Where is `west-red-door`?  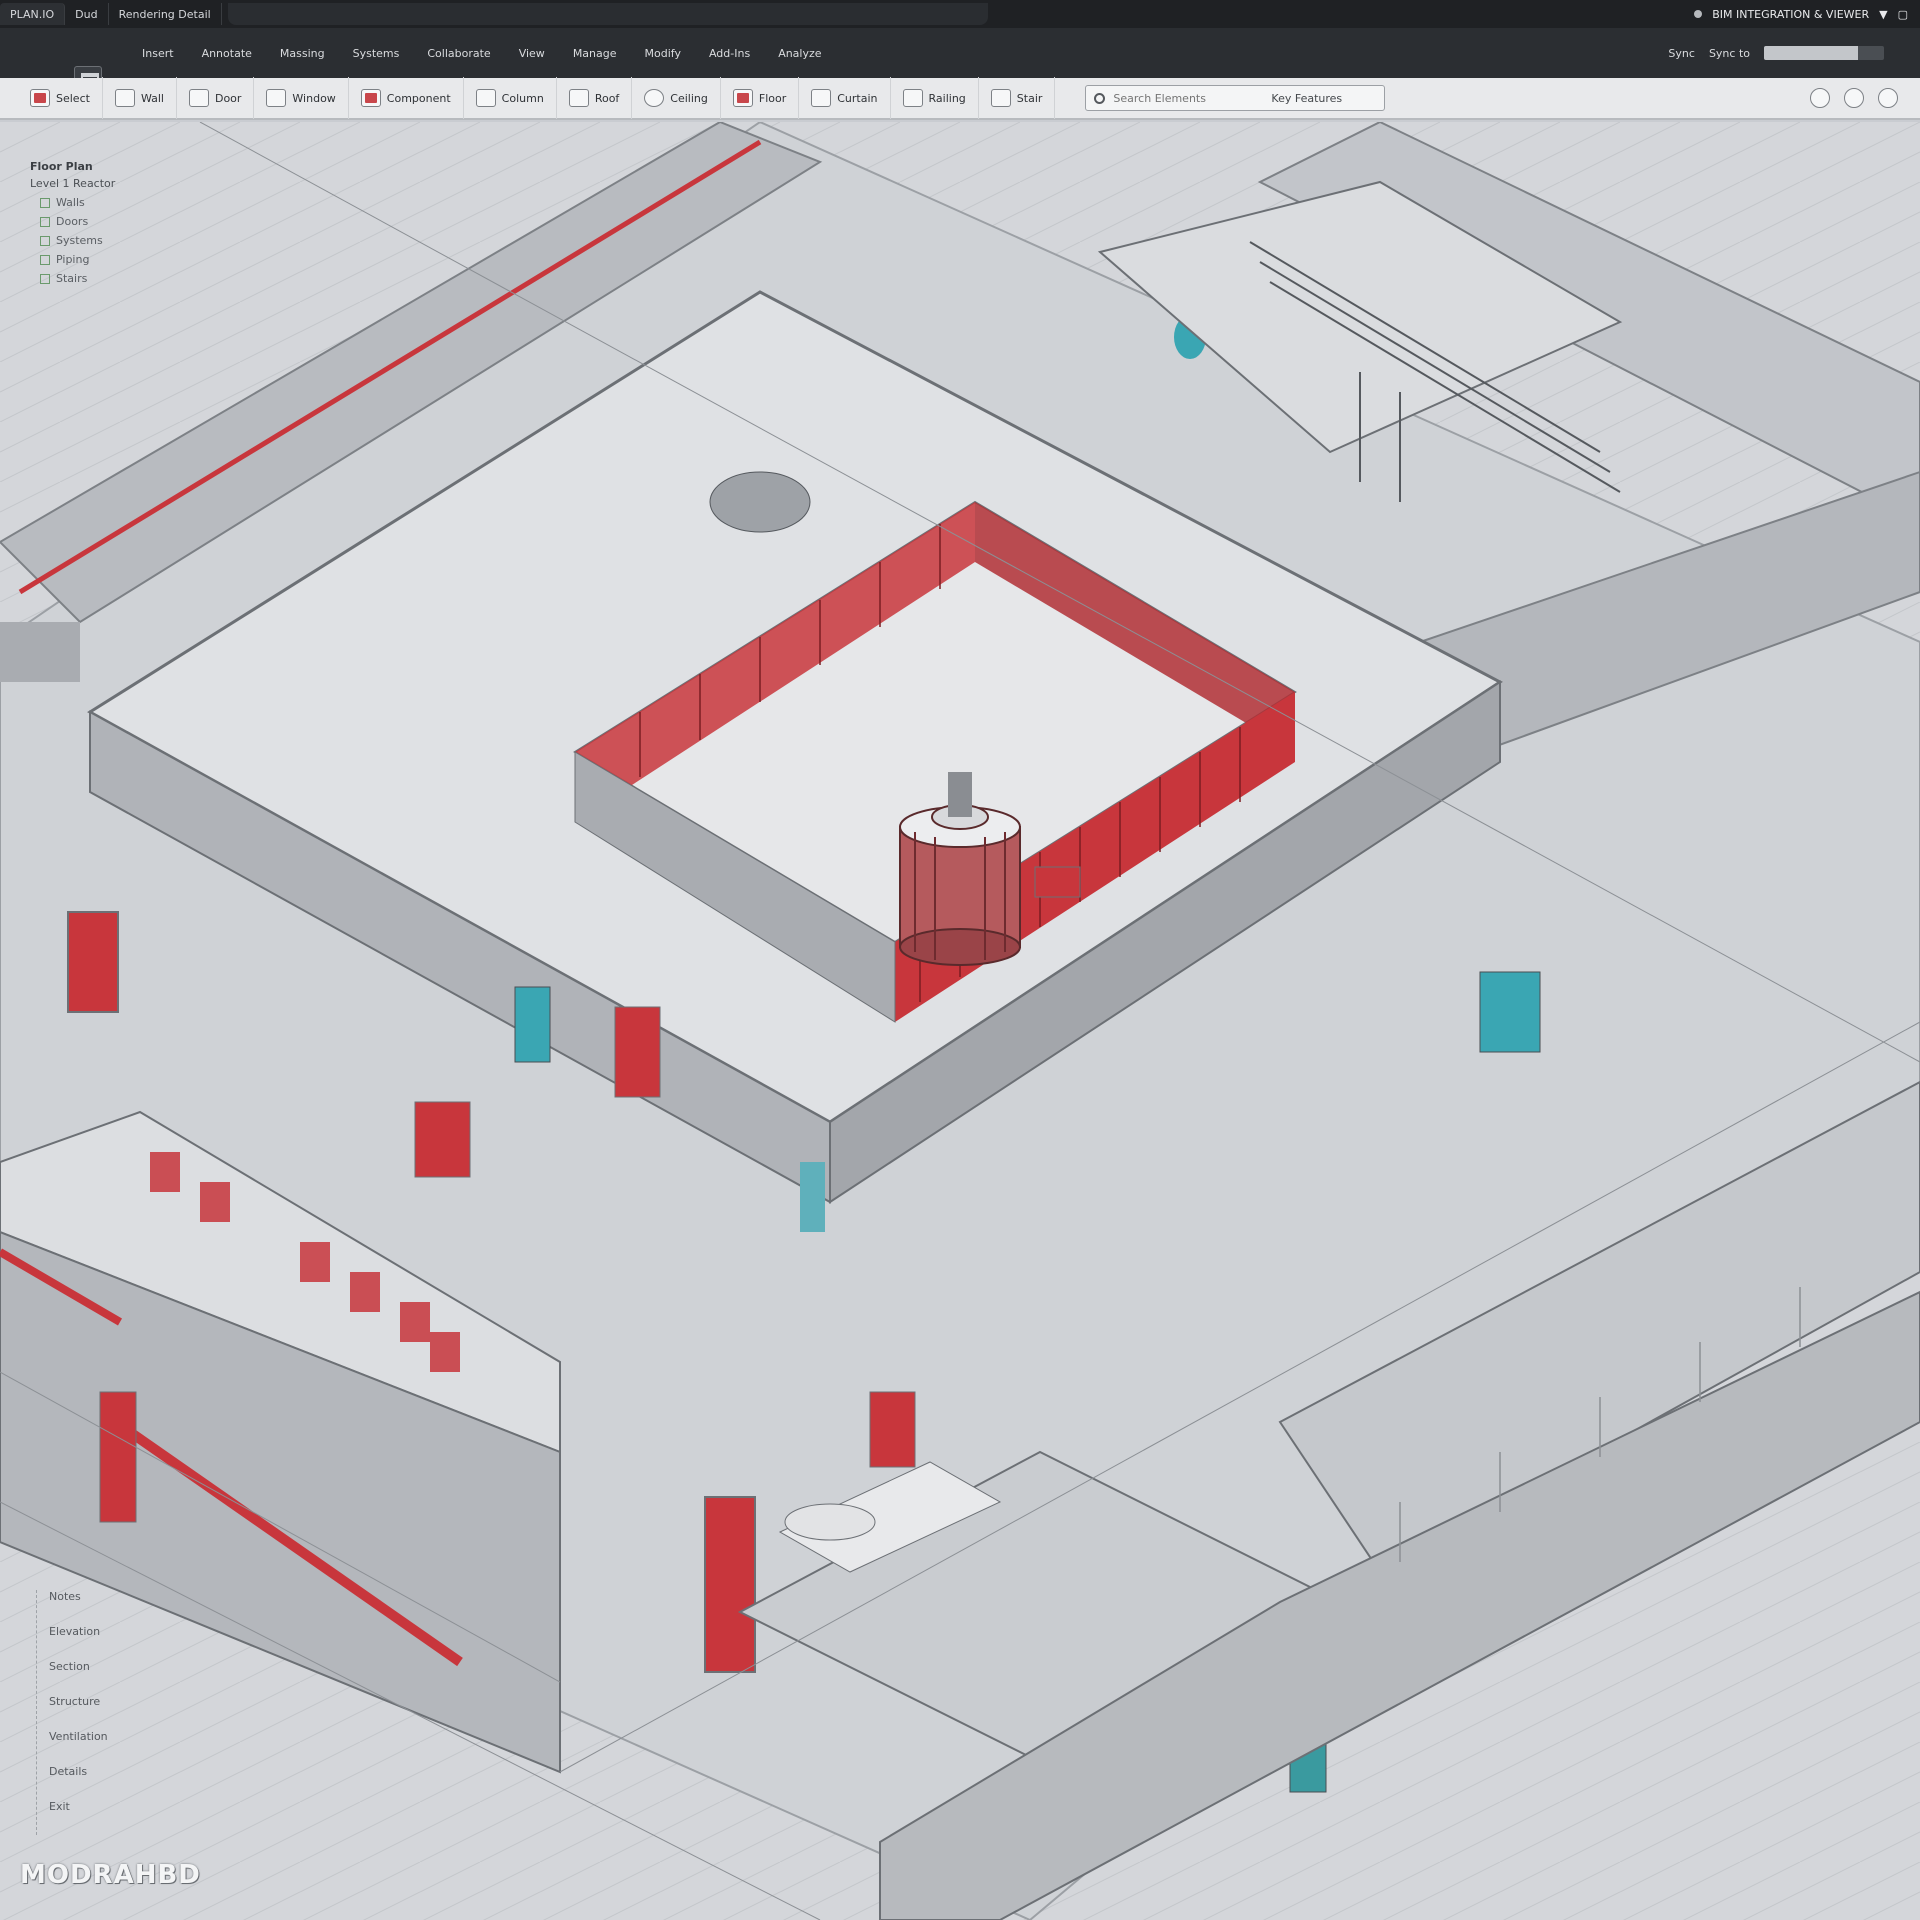 west-red-door is located at coordinates (118, 1457).